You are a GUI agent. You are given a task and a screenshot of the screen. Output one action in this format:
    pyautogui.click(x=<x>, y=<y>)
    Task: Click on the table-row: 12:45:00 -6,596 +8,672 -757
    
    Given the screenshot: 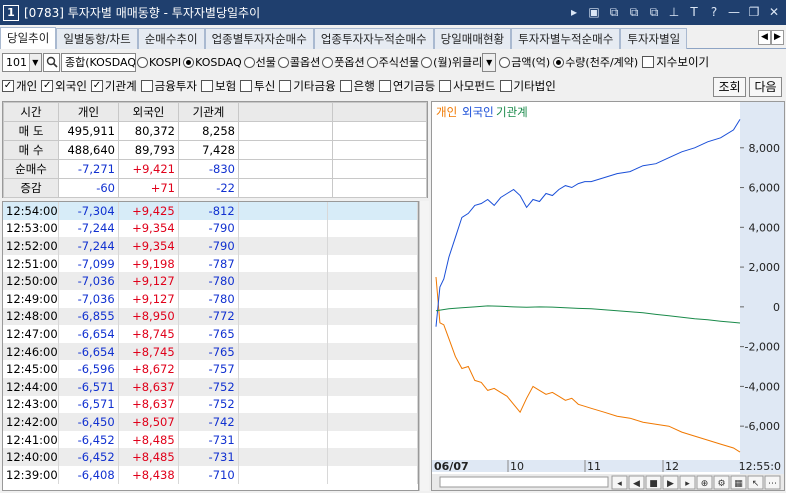 What is the action you would take?
    pyautogui.click(x=210, y=369)
    